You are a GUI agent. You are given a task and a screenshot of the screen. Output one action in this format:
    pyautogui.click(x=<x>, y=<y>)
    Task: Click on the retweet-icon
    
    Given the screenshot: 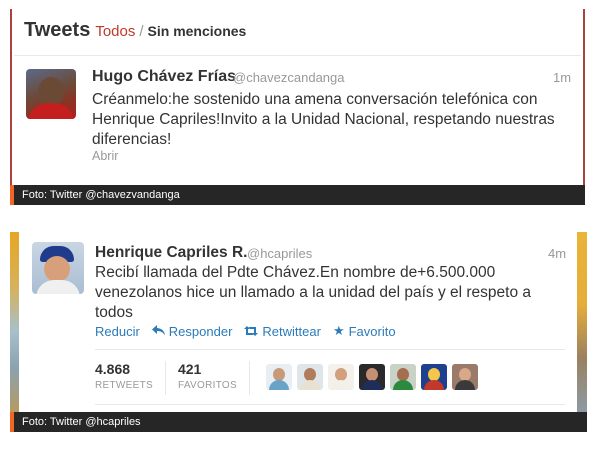 What is the action you would take?
    pyautogui.click(x=251, y=331)
    